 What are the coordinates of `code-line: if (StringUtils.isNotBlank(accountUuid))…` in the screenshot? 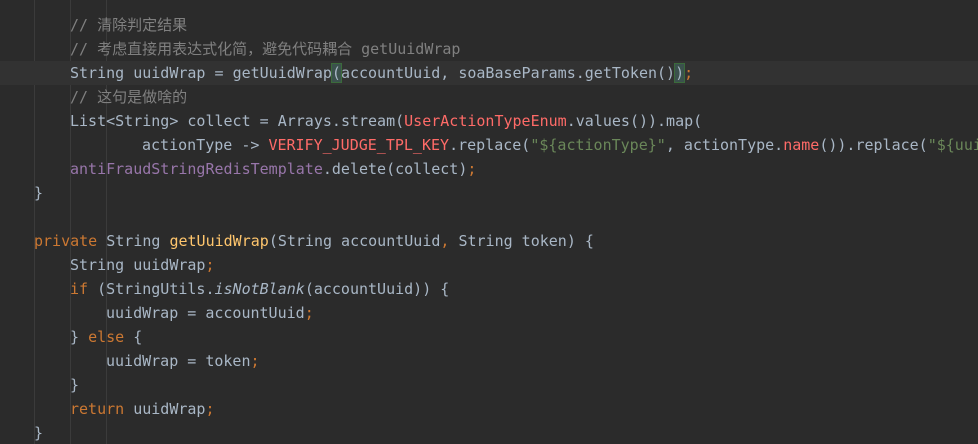 It's located at (489, 289).